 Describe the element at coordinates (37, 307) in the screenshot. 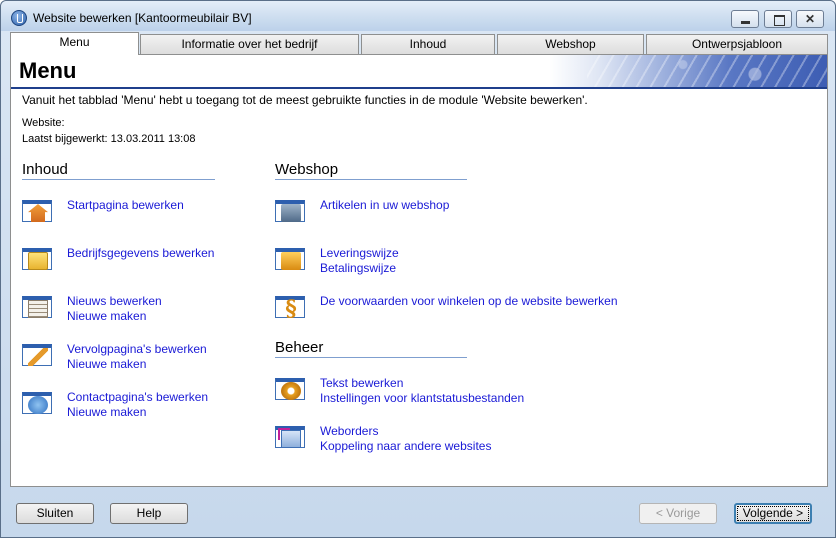

I see `newspaper-icon` at that location.